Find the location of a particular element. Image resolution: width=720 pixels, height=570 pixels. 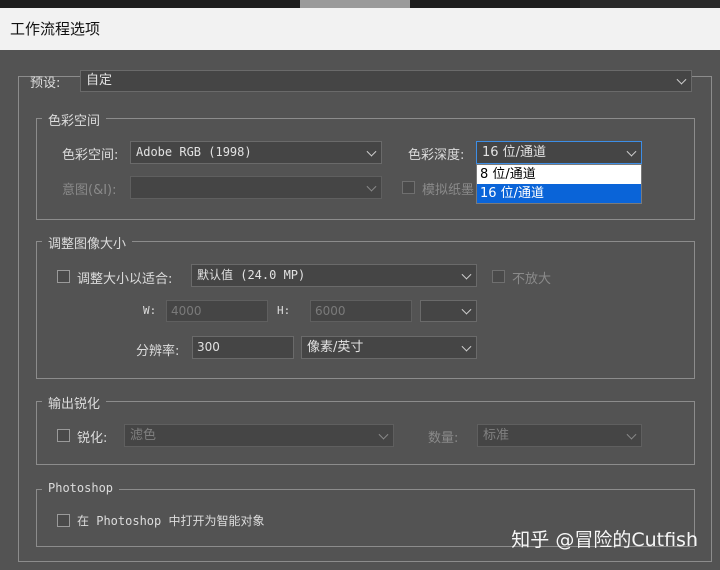

resolution-input: 300 is located at coordinates (243, 347).